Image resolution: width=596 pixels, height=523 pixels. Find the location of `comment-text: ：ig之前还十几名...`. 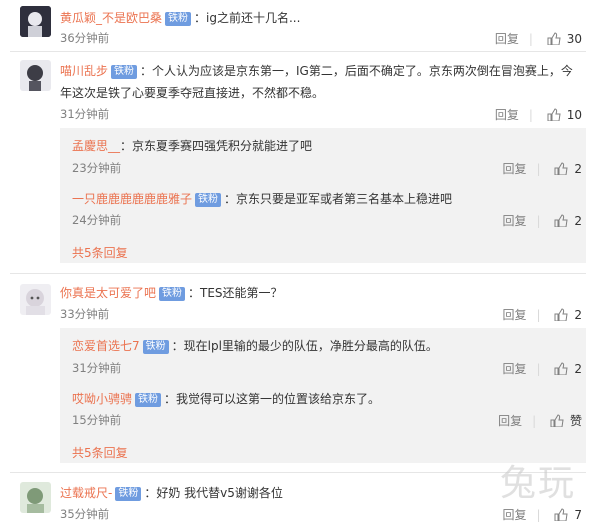

comment-text: ：ig之前还十几名... is located at coordinates (247, 18).